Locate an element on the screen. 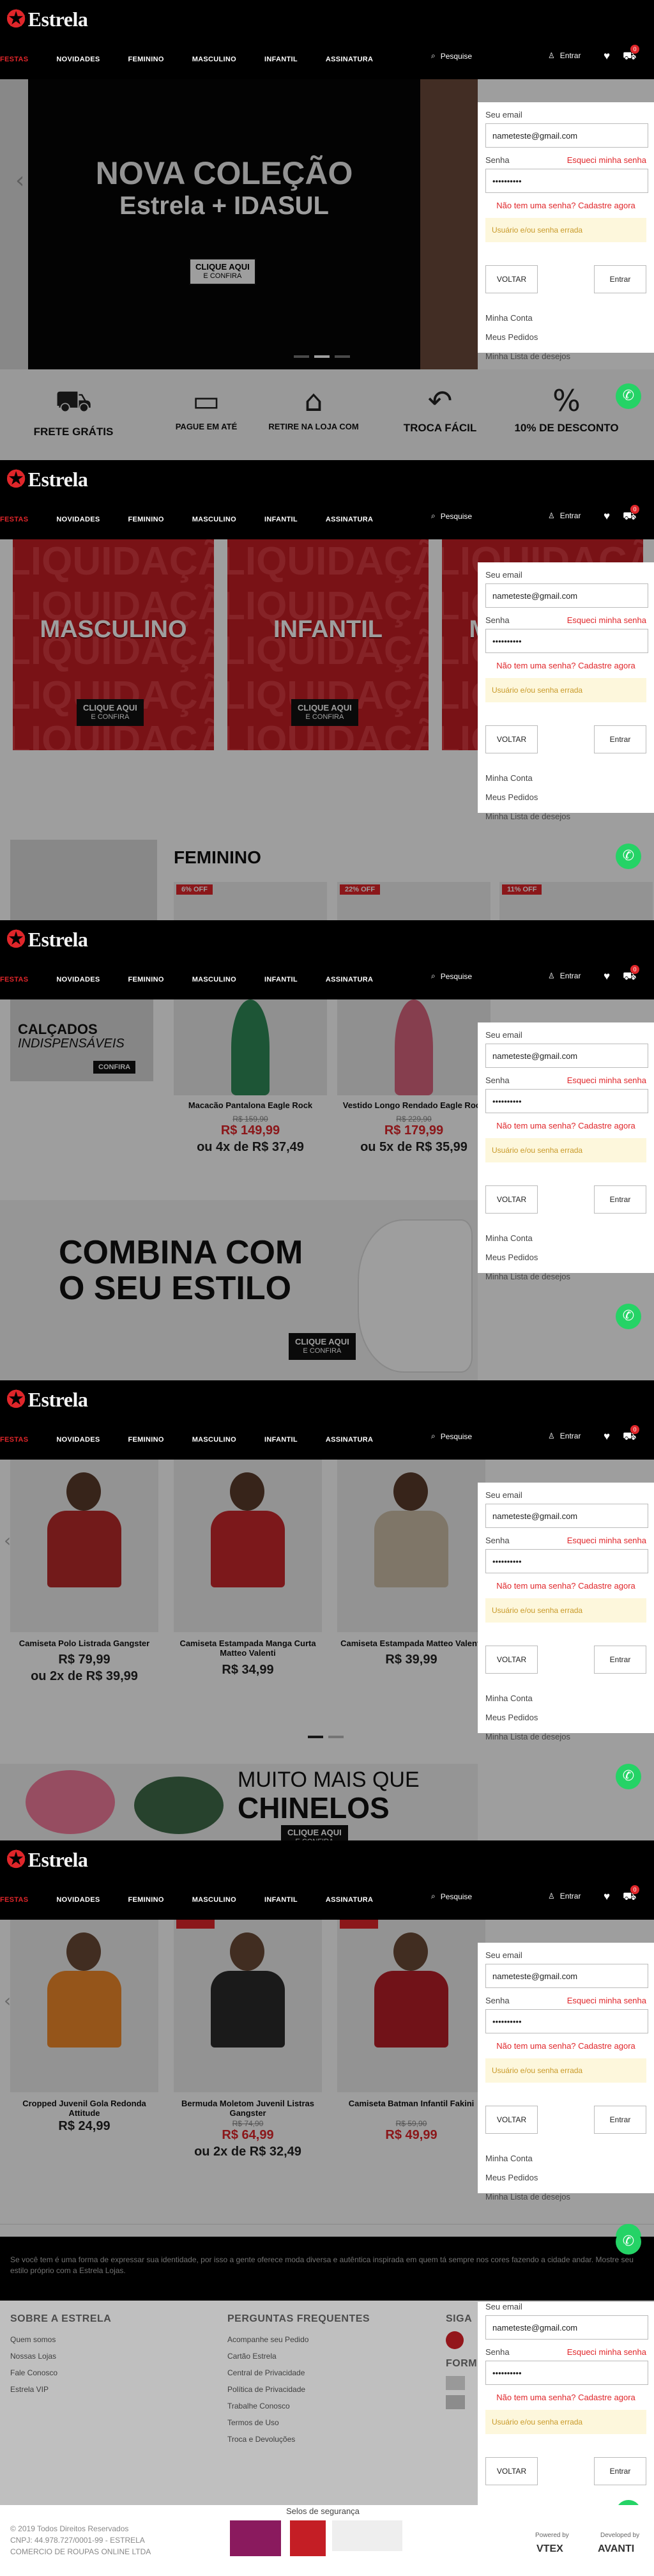 This screenshot has width=654, height=2576. chinelos-cta-button: CLIQUE AQUIE CONFIRA is located at coordinates (314, 1832).